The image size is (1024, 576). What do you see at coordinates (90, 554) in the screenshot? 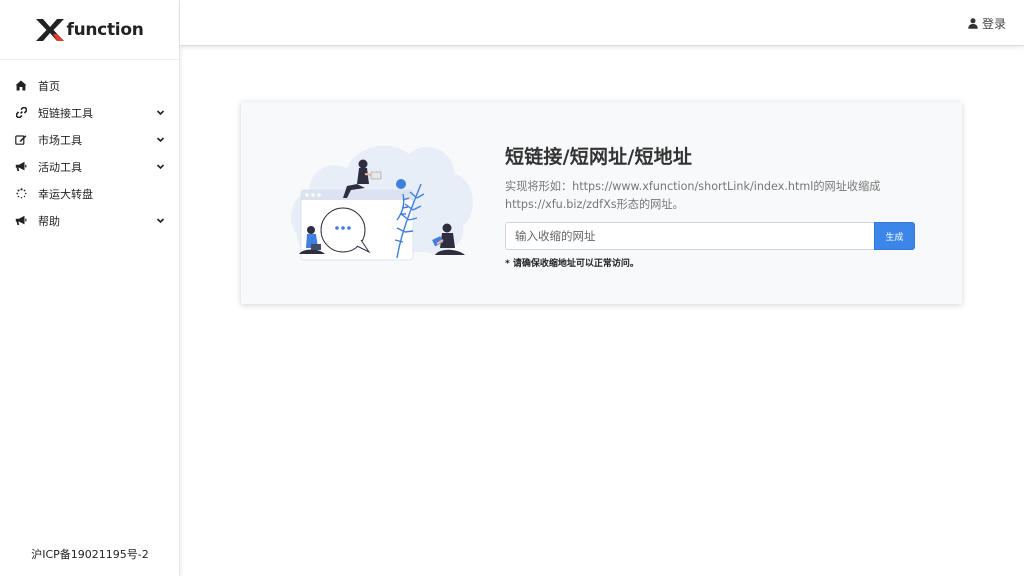
I see `icp-license-link: 沪ICP备19021195号-2` at bounding box center [90, 554].